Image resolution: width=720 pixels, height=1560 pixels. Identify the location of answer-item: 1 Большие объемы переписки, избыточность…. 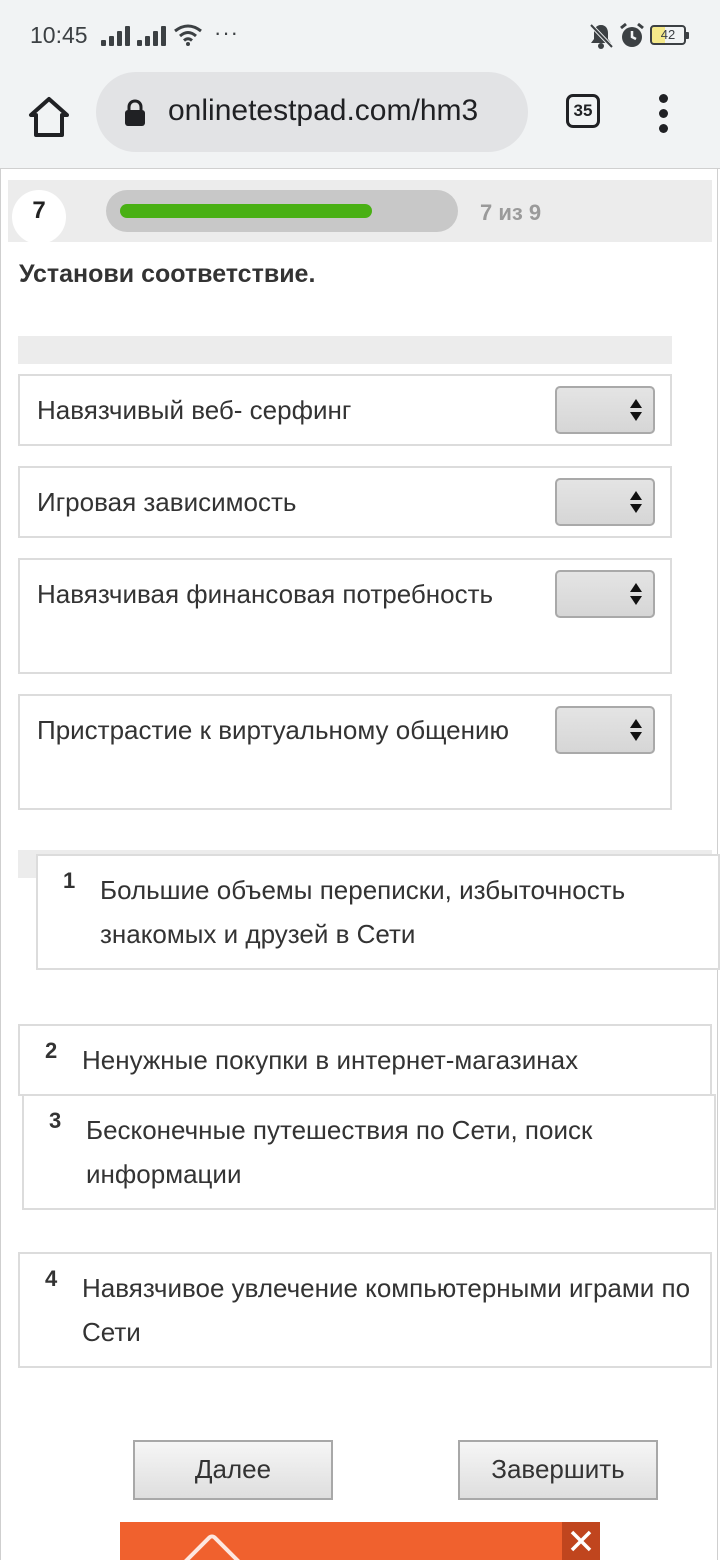
(378, 912).